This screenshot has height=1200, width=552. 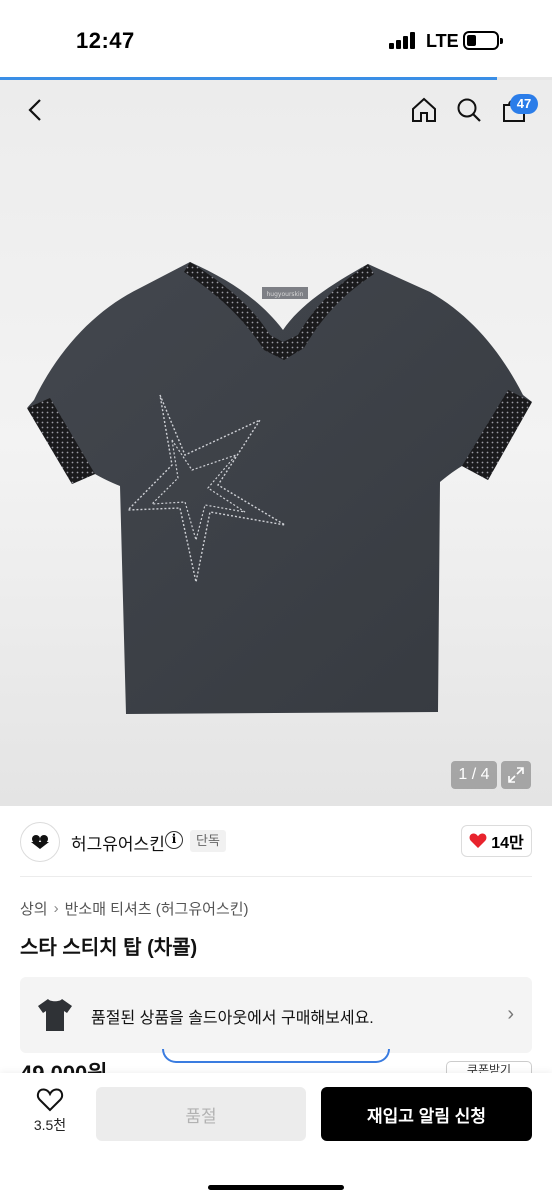 I want to click on top-navigation, so click(x=276, y=110).